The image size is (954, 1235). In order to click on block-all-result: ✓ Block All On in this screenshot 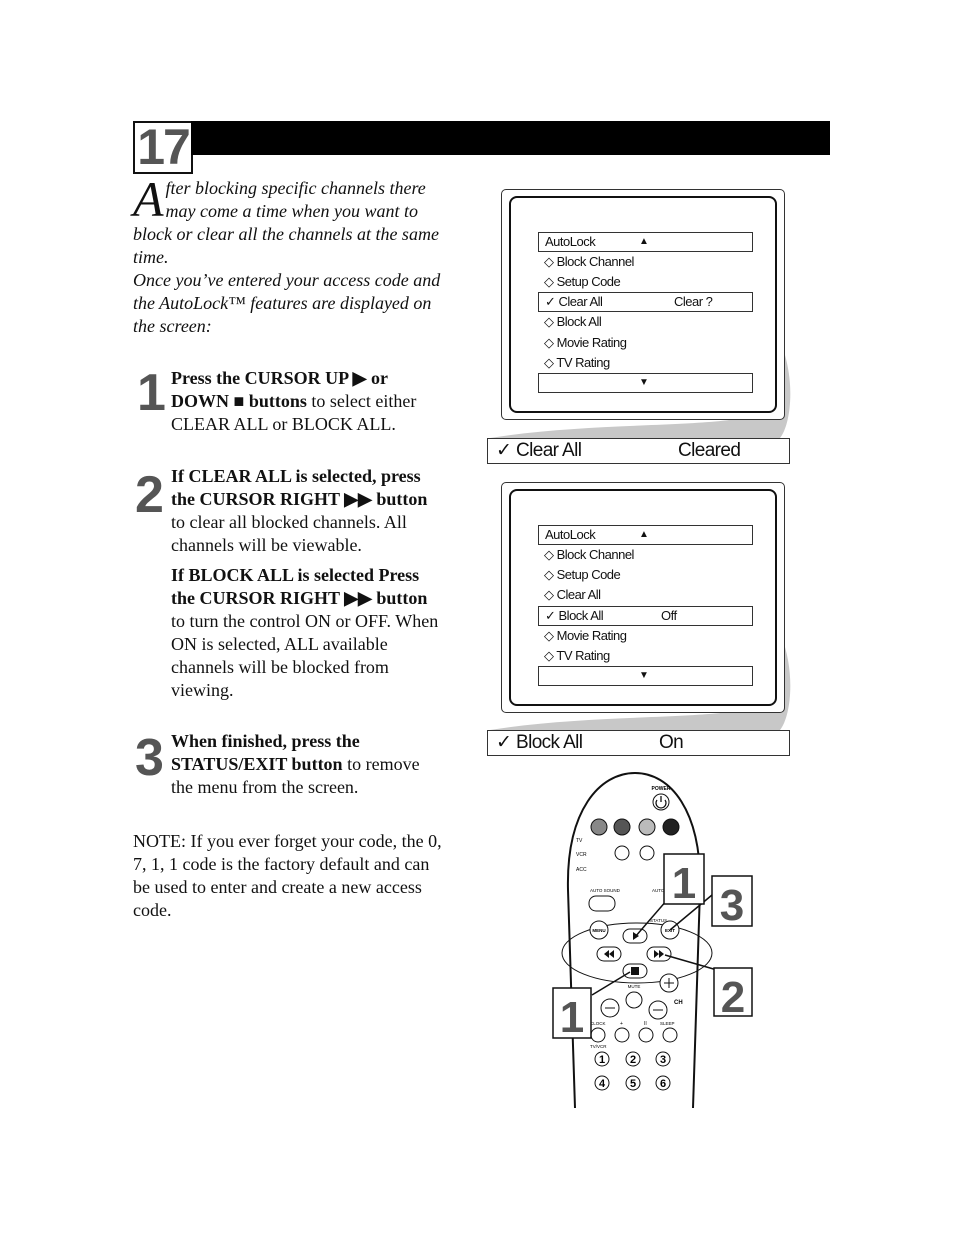, I will do `click(638, 743)`.